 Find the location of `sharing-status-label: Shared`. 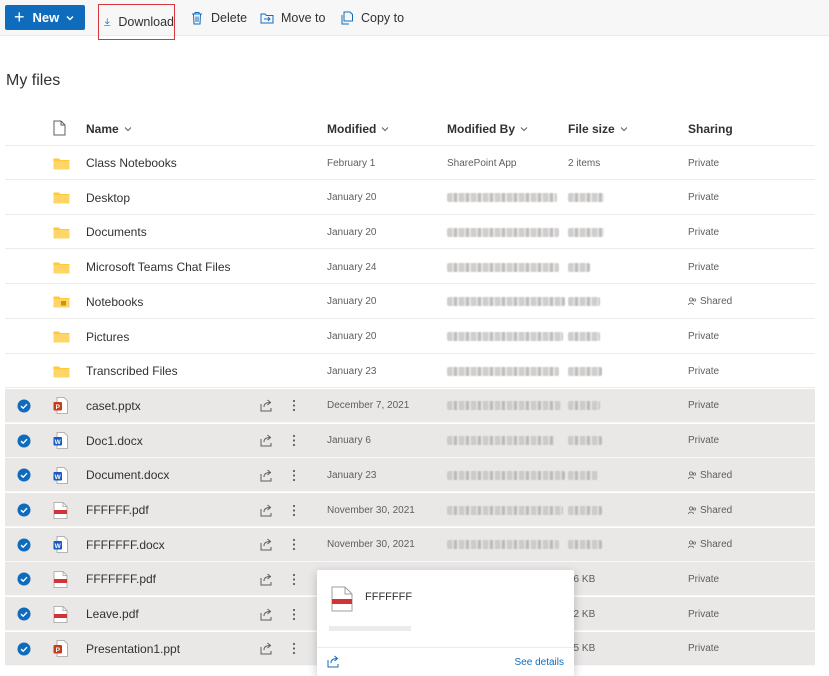

sharing-status-label: Shared is located at coordinates (716, 545).